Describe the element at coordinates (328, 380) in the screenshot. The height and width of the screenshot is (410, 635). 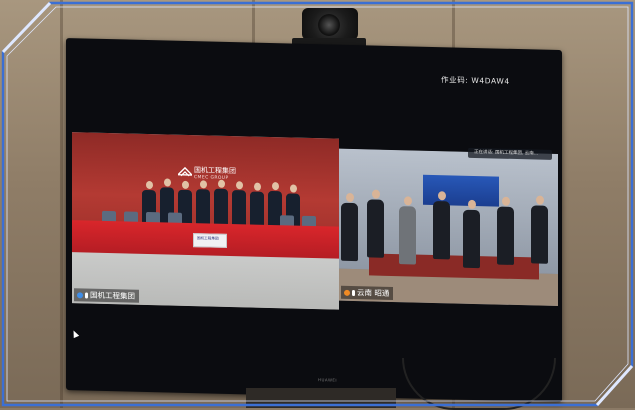
I see `tv-brand-logo: HUAWEI` at that location.